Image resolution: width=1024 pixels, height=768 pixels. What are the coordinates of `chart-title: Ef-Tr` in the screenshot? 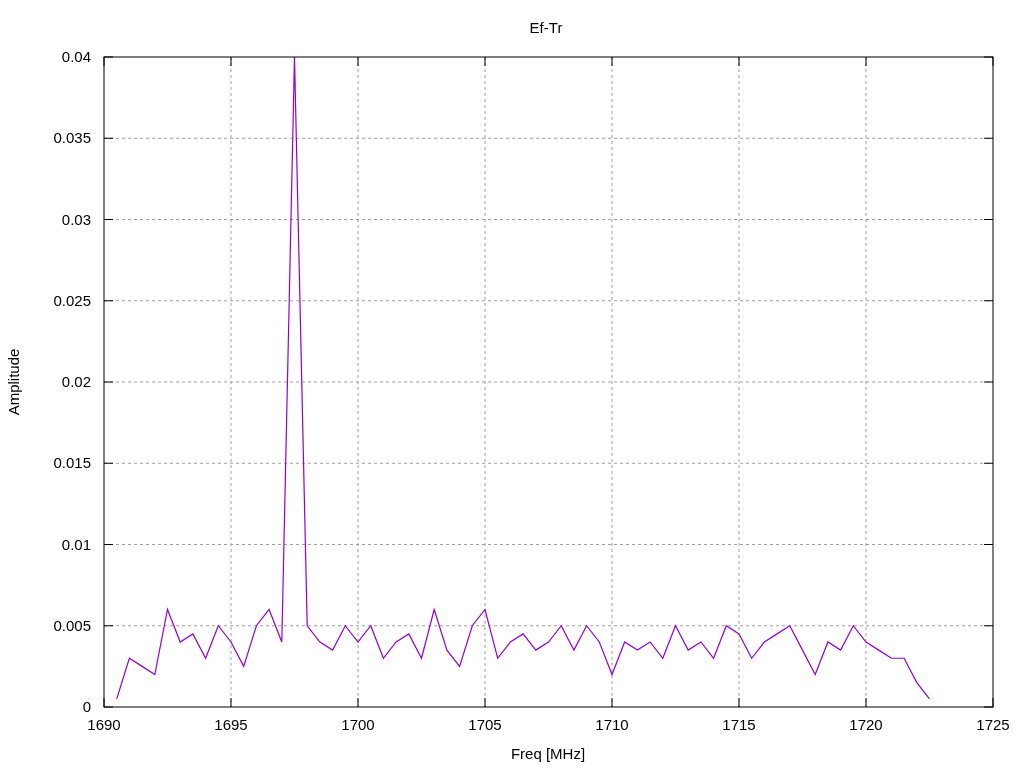 It's located at (546, 27).